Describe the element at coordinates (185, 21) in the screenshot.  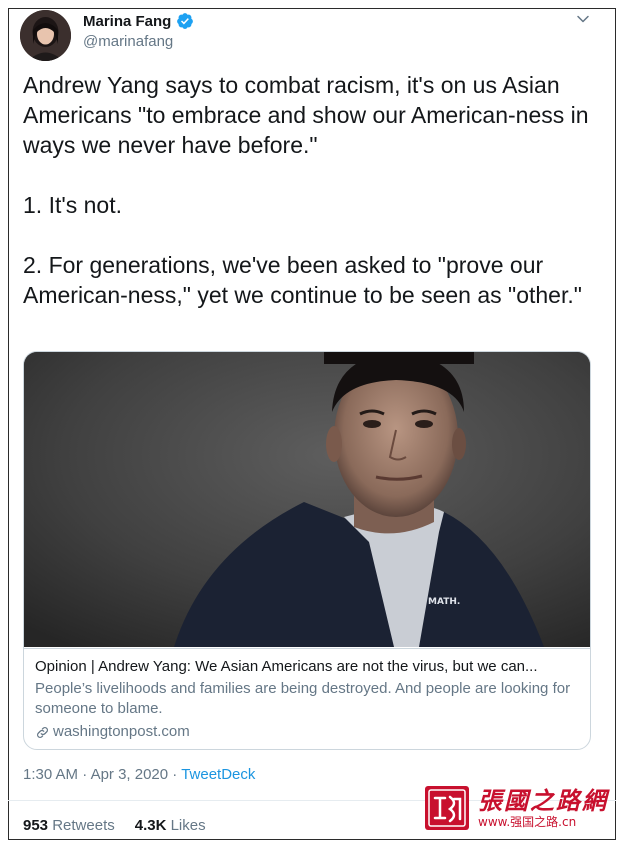
I see `verified-badge-icon` at that location.